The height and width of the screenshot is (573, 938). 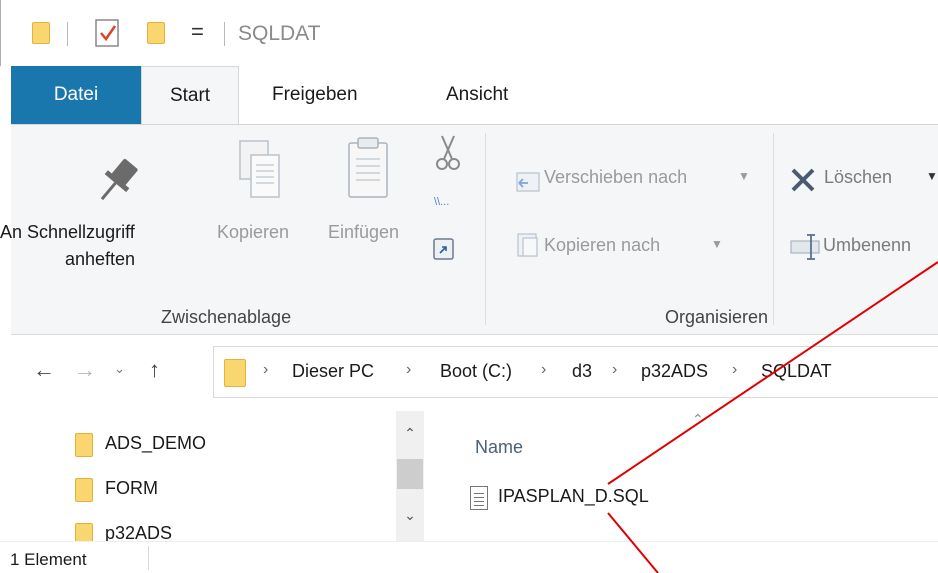 What do you see at coordinates (796, 371) in the screenshot?
I see `breadcrumb-item: SQLDAT` at bounding box center [796, 371].